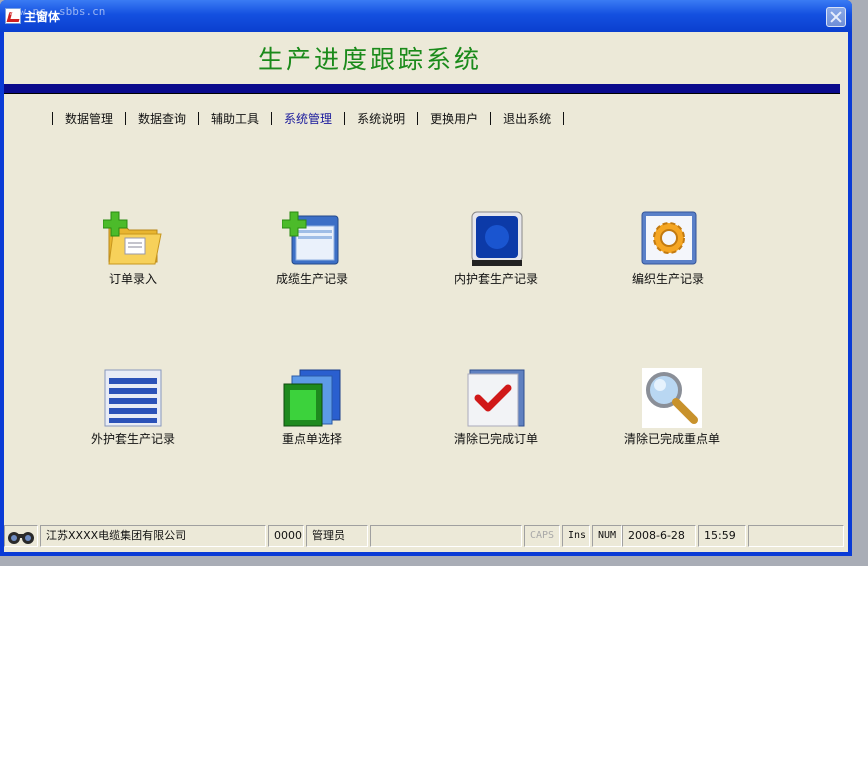 This screenshot has width=868, height=768. I want to click on menu-item-system-management: 系统管理, so click(308, 118).